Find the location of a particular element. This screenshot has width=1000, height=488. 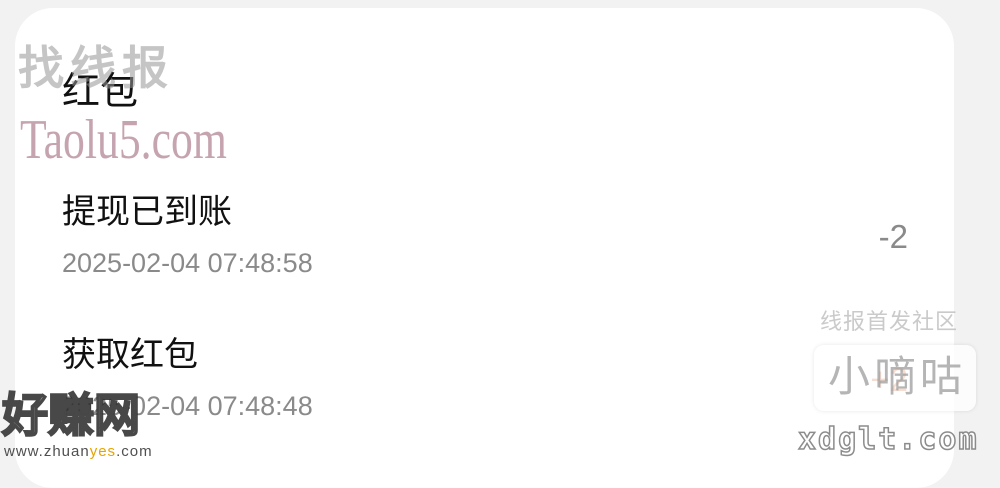

watermark-top-left-domain: Taolu5.com is located at coordinates (123, 140).